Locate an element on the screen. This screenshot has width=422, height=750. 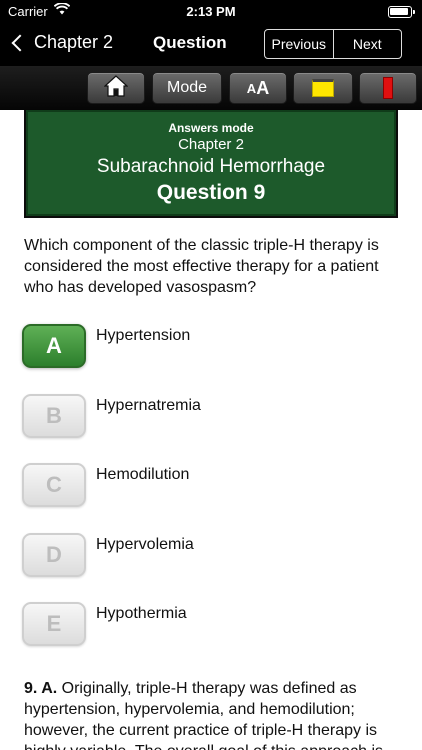
answer-option-c: C Hemodilution is located at coordinates (217, 488).